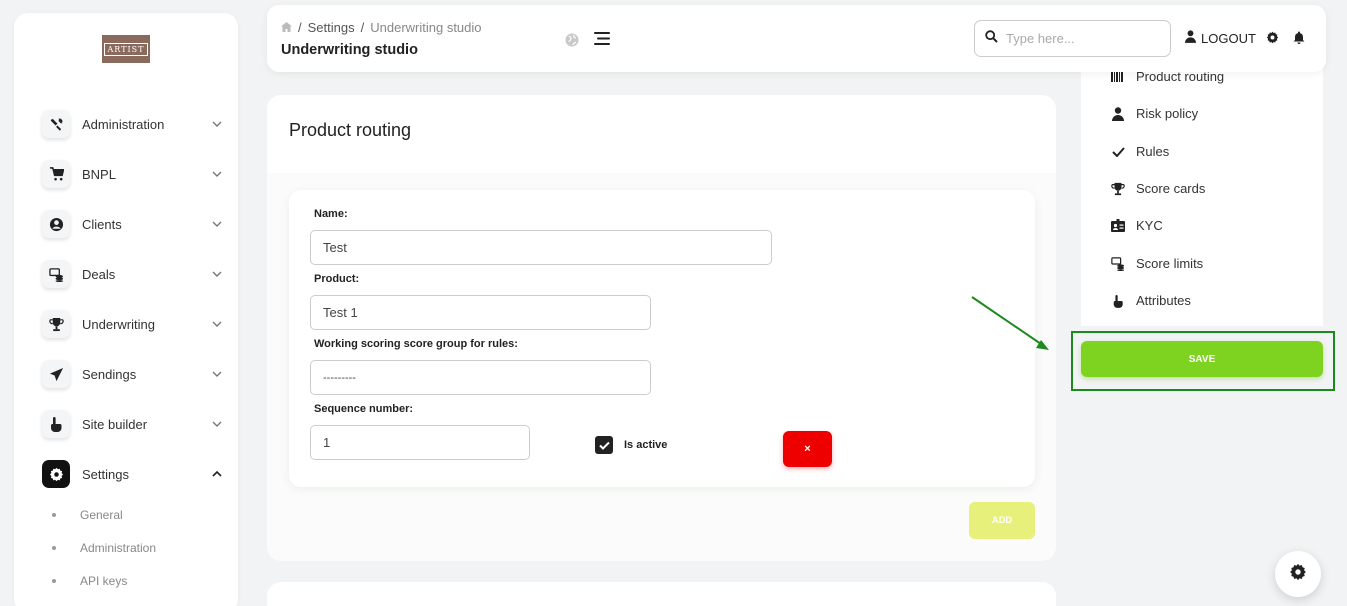 The height and width of the screenshot is (606, 1347). Describe the element at coordinates (56, 324) in the screenshot. I see `trophy-icon` at that location.